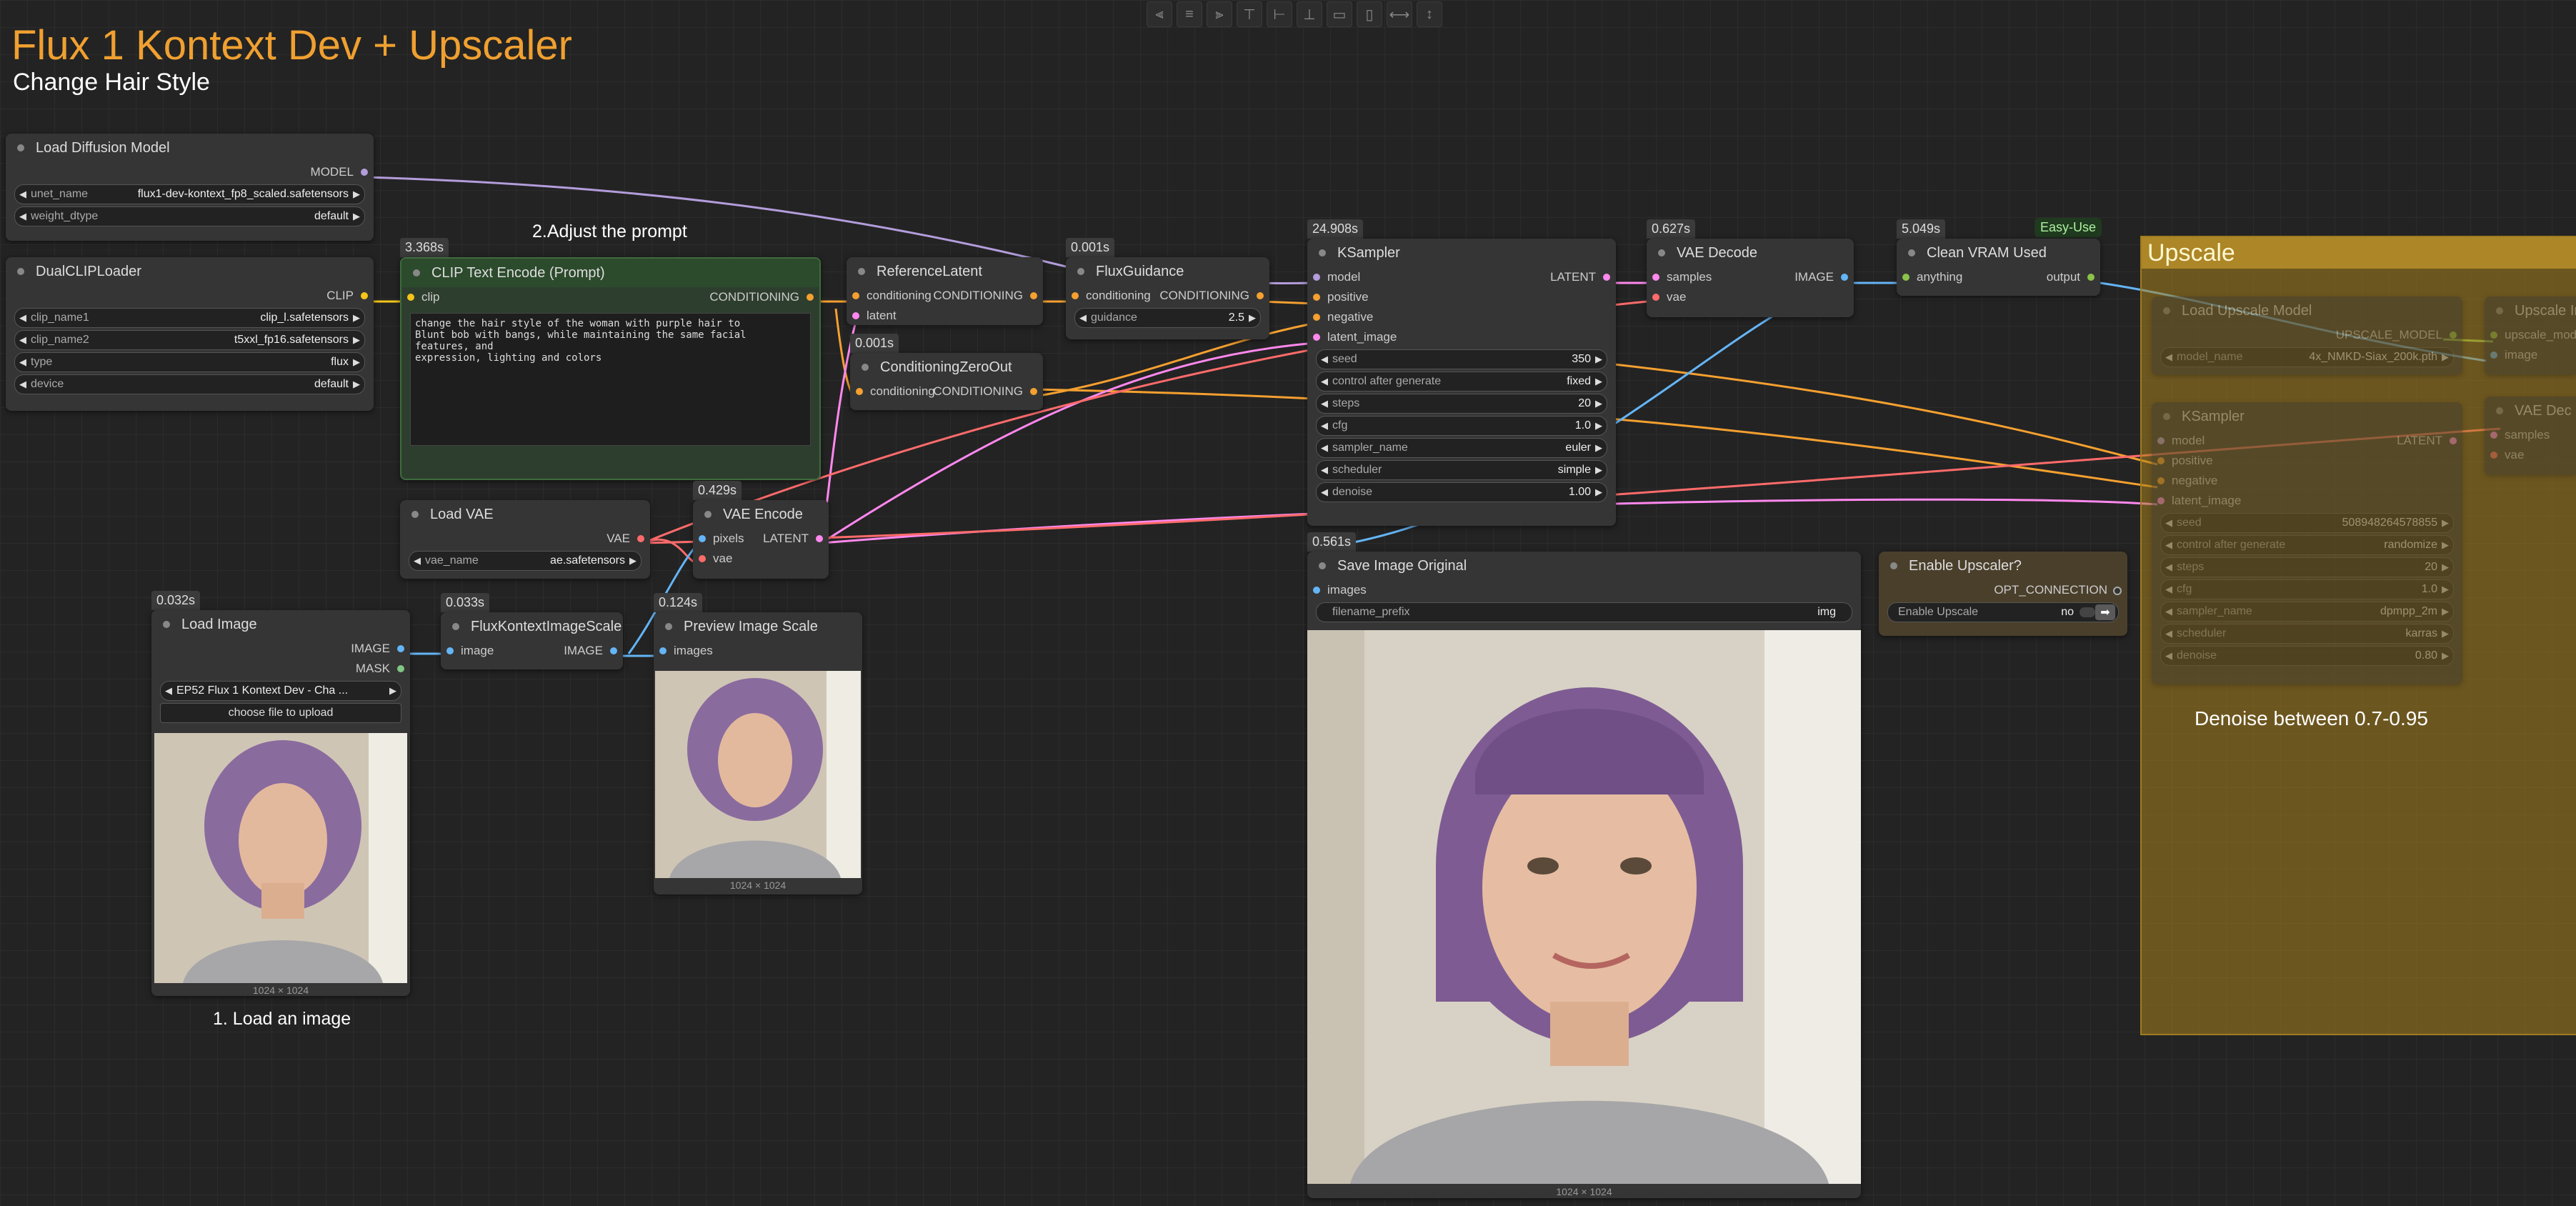 The image size is (2576, 1206). What do you see at coordinates (189, 362) in the screenshot?
I see `widget-type: ◀ type flux ▶` at bounding box center [189, 362].